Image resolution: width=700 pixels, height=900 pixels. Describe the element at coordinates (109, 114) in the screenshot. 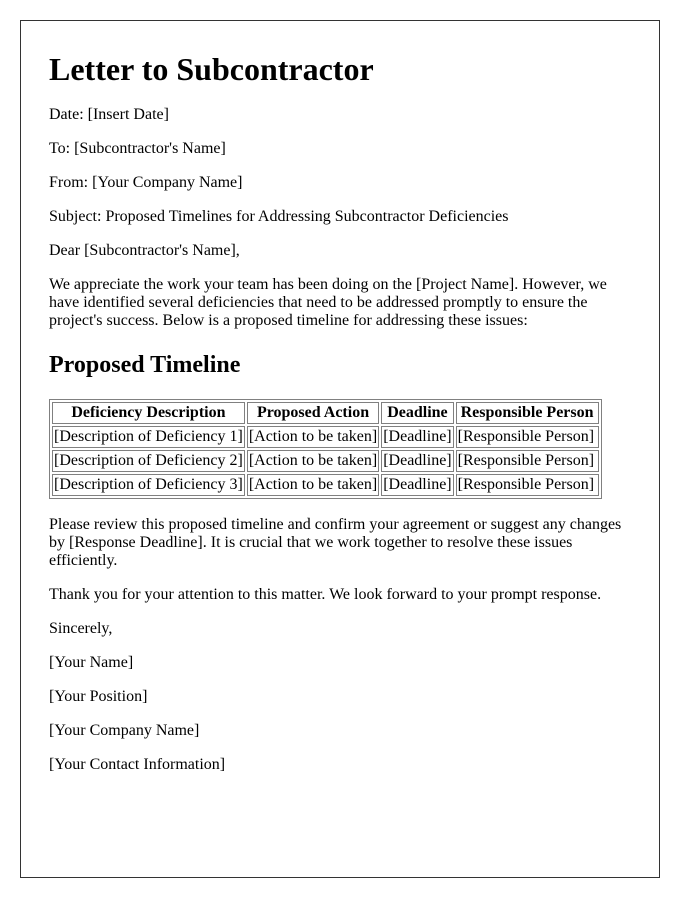

I see `date-line: Date: [Insert Date]` at that location.